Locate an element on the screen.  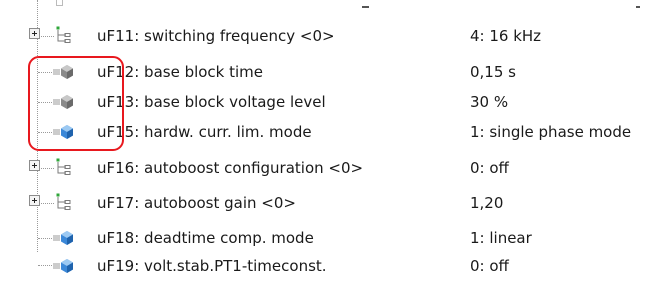
tree-row: uF12: base block time 0,15 s is located at coordinates (330, 72).